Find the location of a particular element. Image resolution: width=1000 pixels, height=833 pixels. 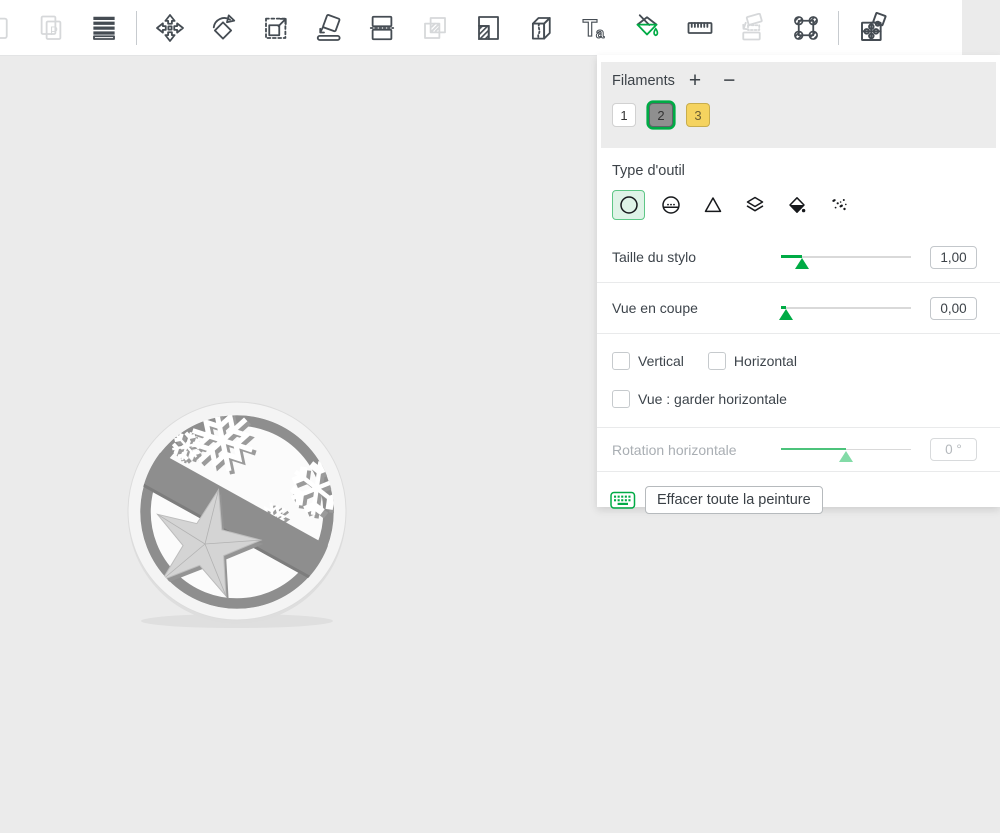

fill-bucket-icon is located at coordinates (796, 205).